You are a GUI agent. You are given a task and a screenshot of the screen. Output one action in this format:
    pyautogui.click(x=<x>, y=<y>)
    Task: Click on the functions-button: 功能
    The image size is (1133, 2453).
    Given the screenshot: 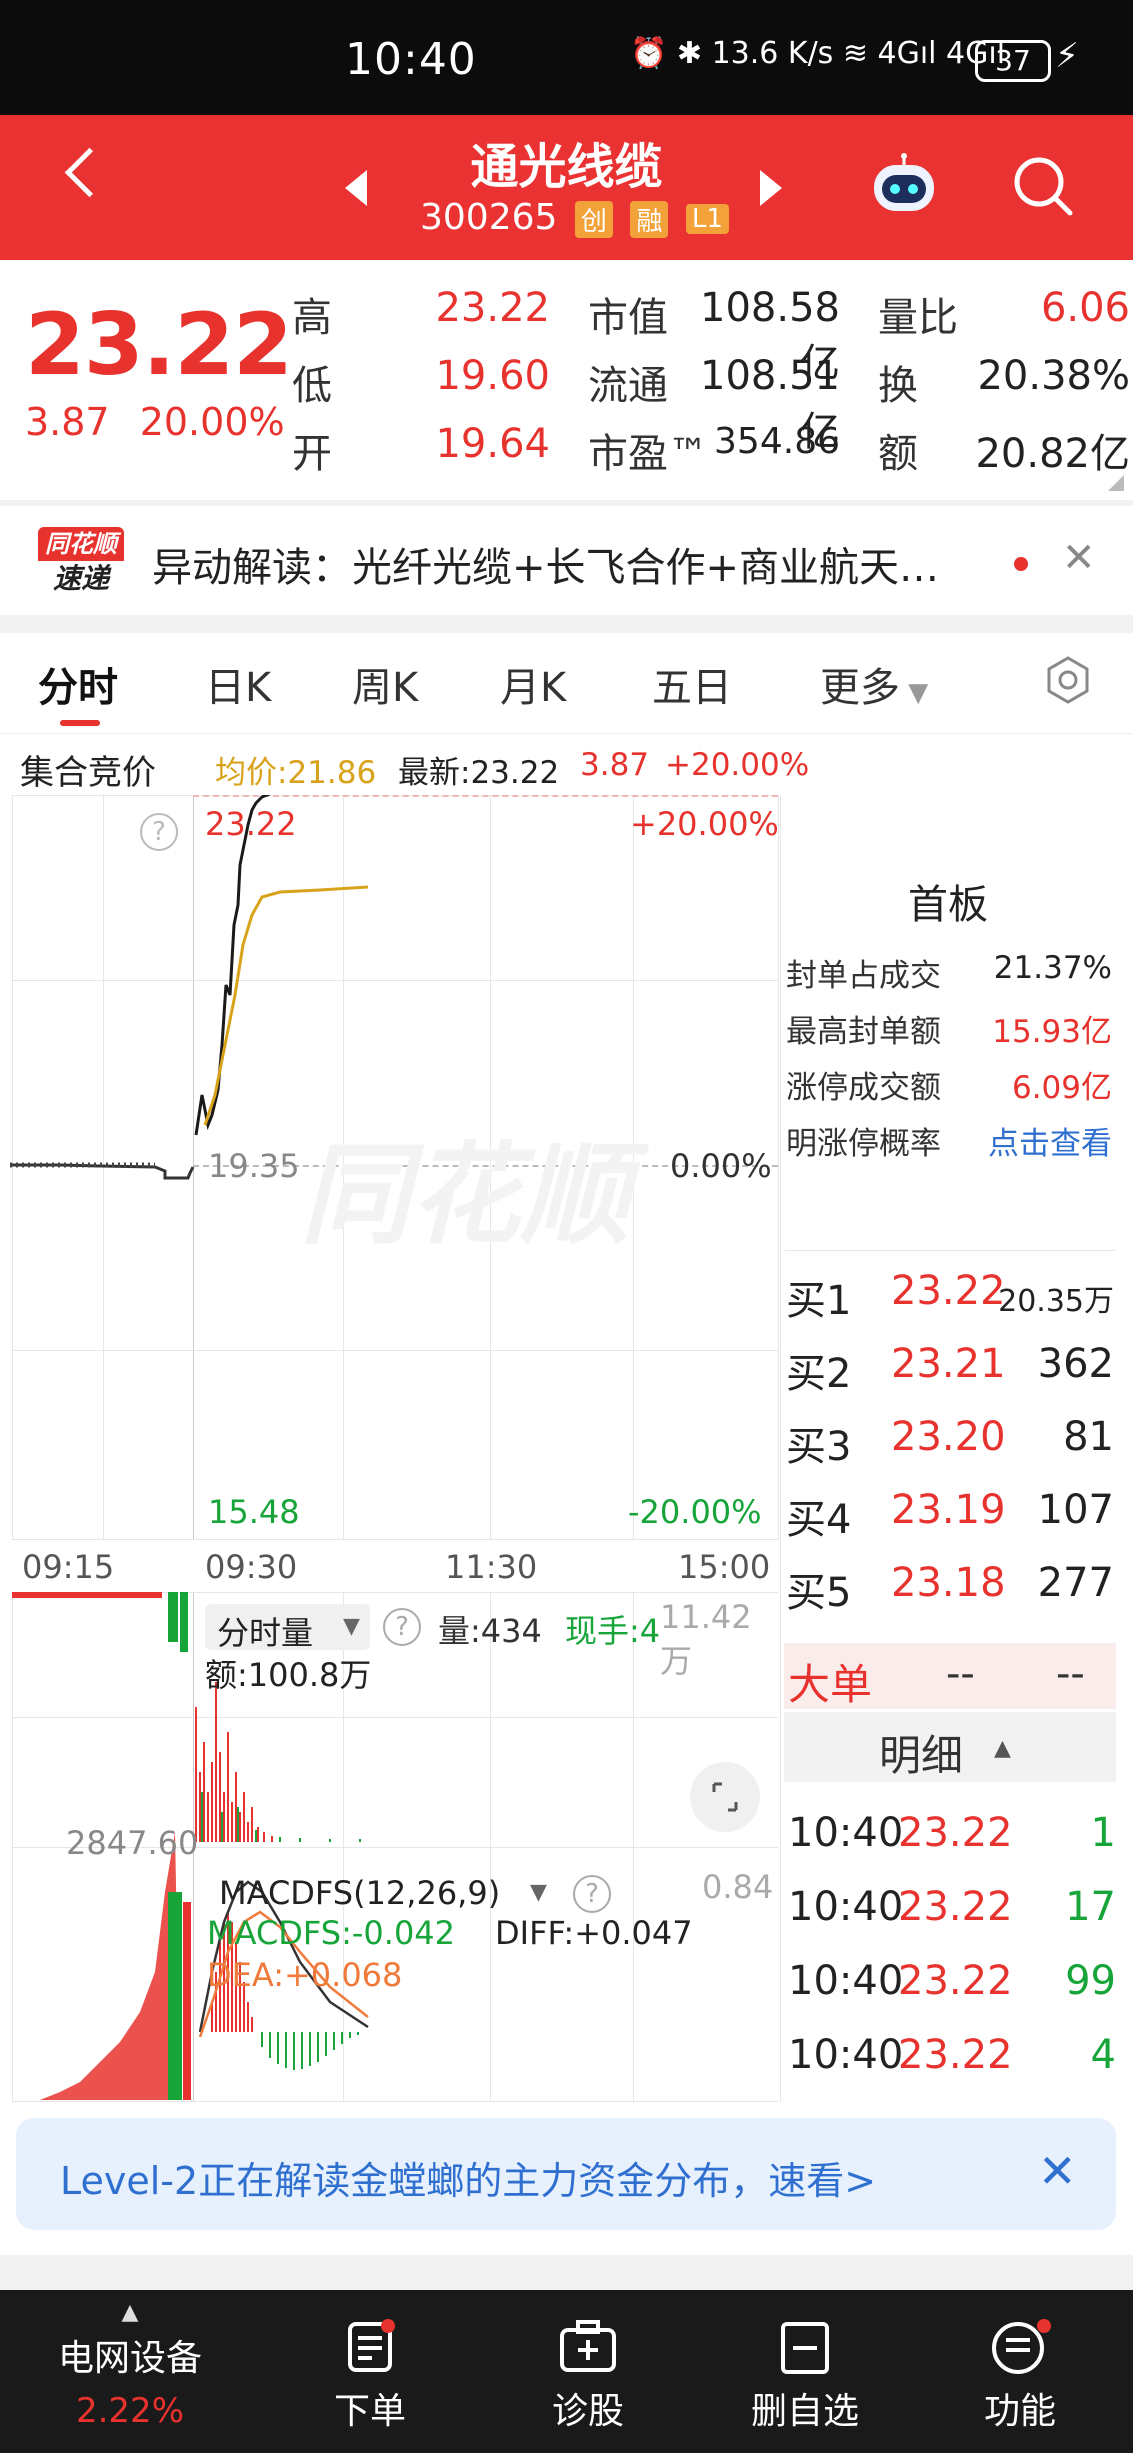 What is the action you would take?
    pyautogui.click(x=1020, y=2383)
    